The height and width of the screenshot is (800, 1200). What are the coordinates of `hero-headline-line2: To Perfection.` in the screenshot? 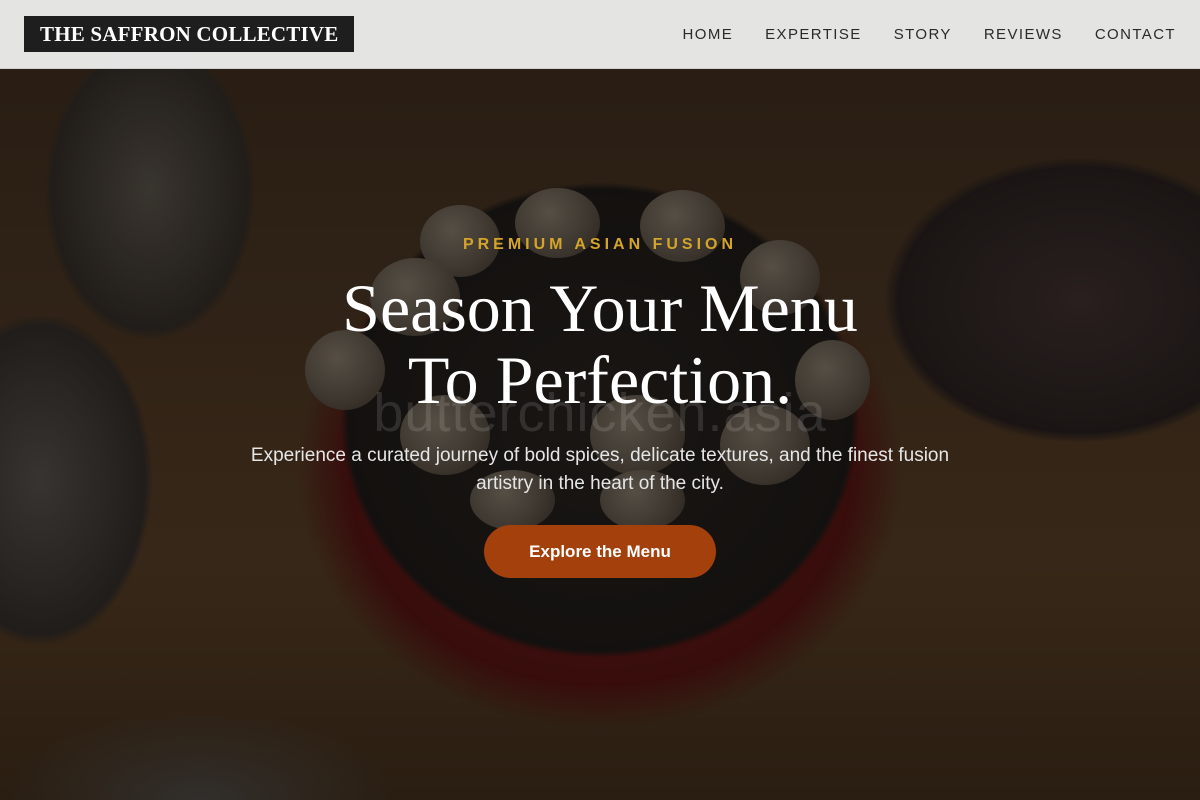 It's located at (600, 380).